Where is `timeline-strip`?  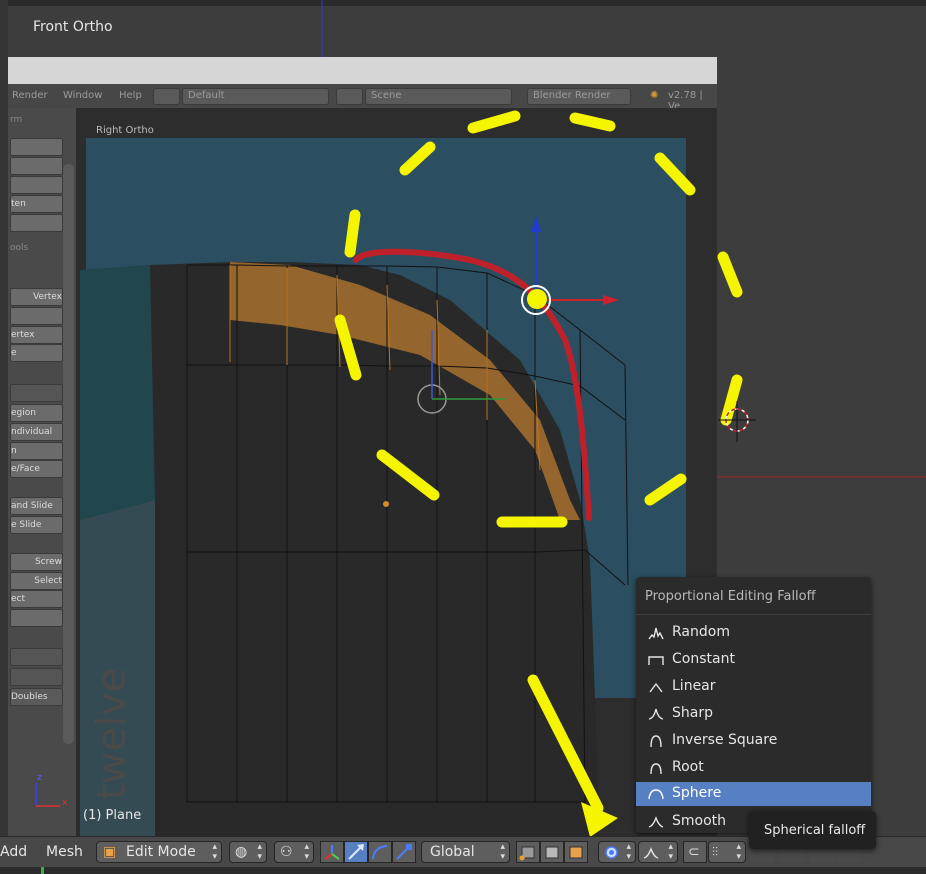
timeline-strip is located at coordinates (463, 870).